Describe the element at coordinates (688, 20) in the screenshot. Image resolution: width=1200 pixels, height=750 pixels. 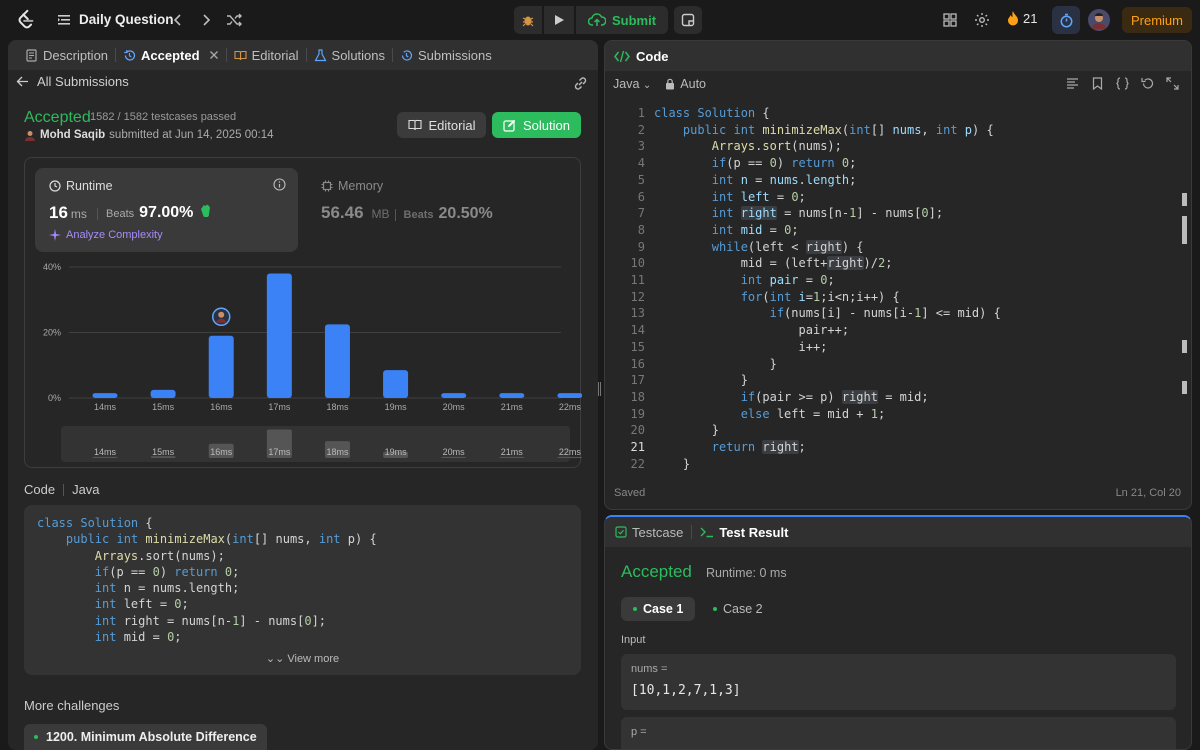
I see `notes-button` at that location.